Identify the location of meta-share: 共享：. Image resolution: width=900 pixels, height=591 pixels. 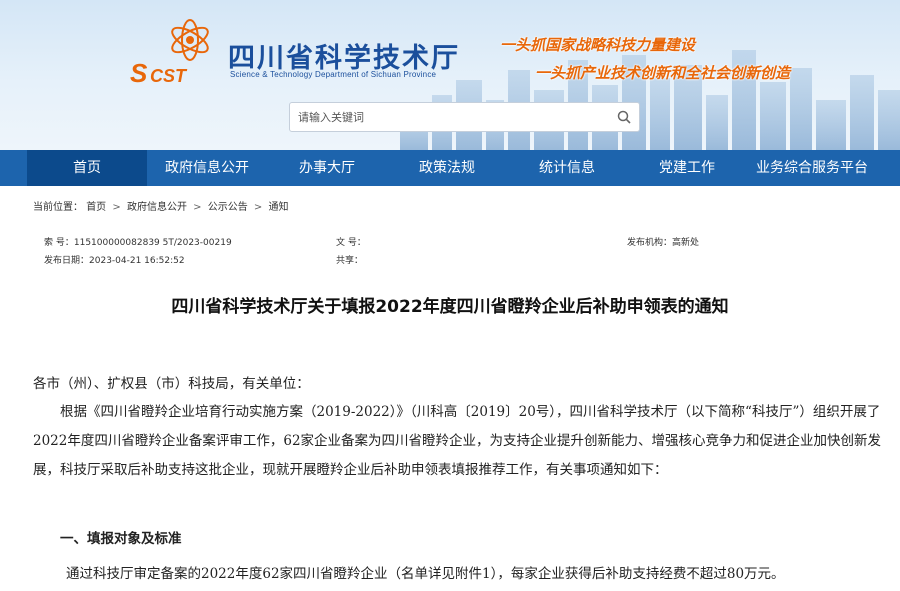
(349, 259).